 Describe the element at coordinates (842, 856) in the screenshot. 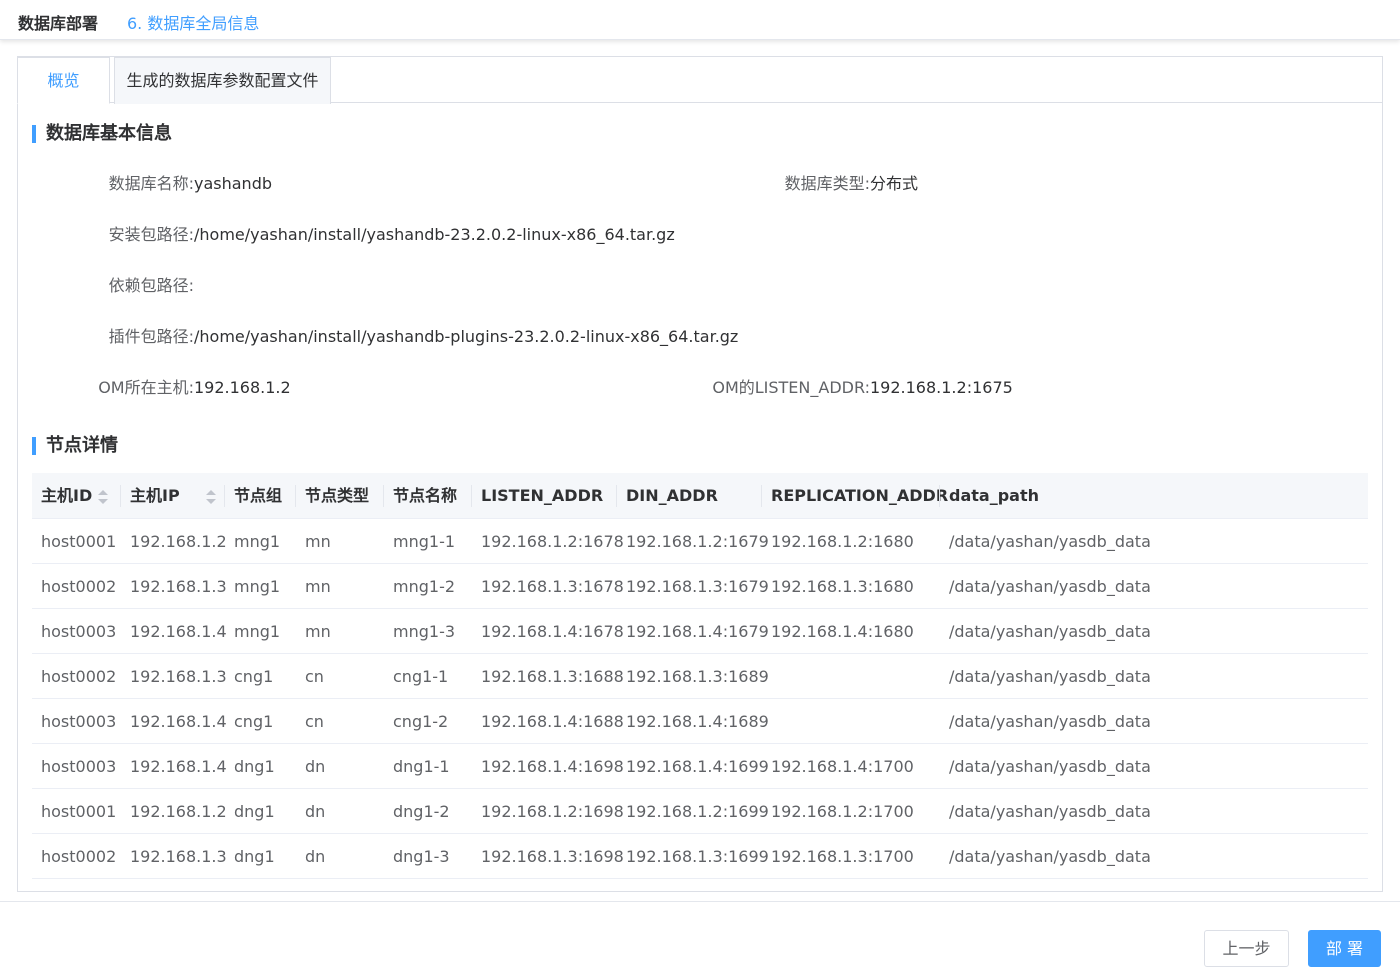

I see `cell-replication-addr: 192.168.1.3:1700` at that location.